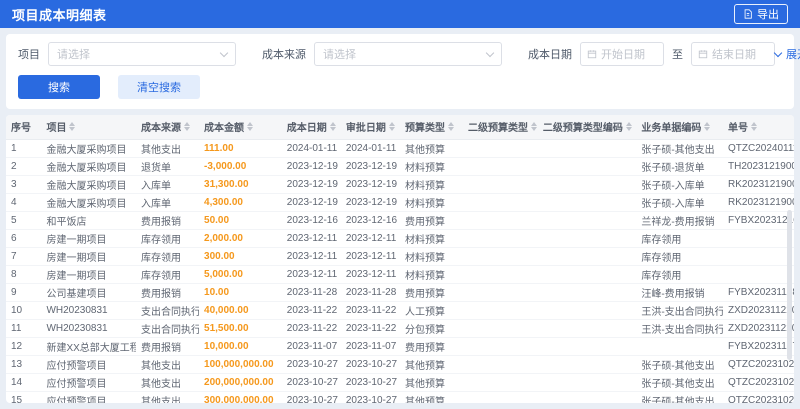 The height and width of the screenshot is (409, 800). Describe the element at coordinates (73, 55) in the screenshot. I see `project-select-placeholder: 请选择` at that location.